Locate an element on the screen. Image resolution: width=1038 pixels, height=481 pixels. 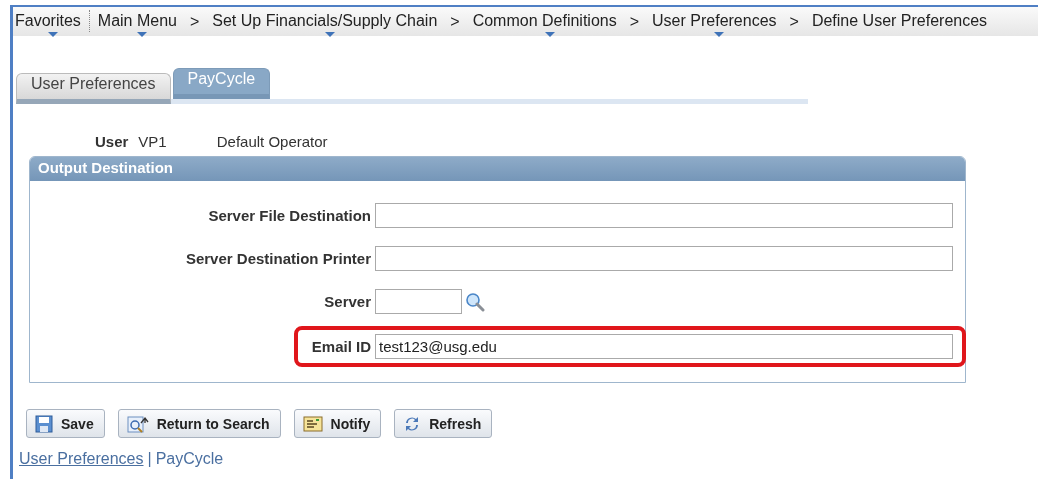
return-button: Return to Search is located at coordinates (199, 423).